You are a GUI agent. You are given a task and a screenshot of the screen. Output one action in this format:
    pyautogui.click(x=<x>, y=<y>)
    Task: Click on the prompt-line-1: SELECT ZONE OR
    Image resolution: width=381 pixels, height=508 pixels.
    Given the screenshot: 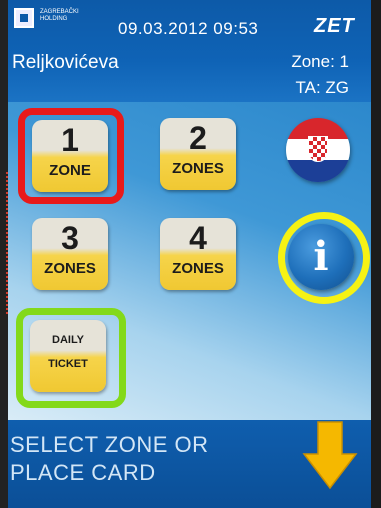 What is the action you would take?
    pyautogui.click(x=109, y=444)
    